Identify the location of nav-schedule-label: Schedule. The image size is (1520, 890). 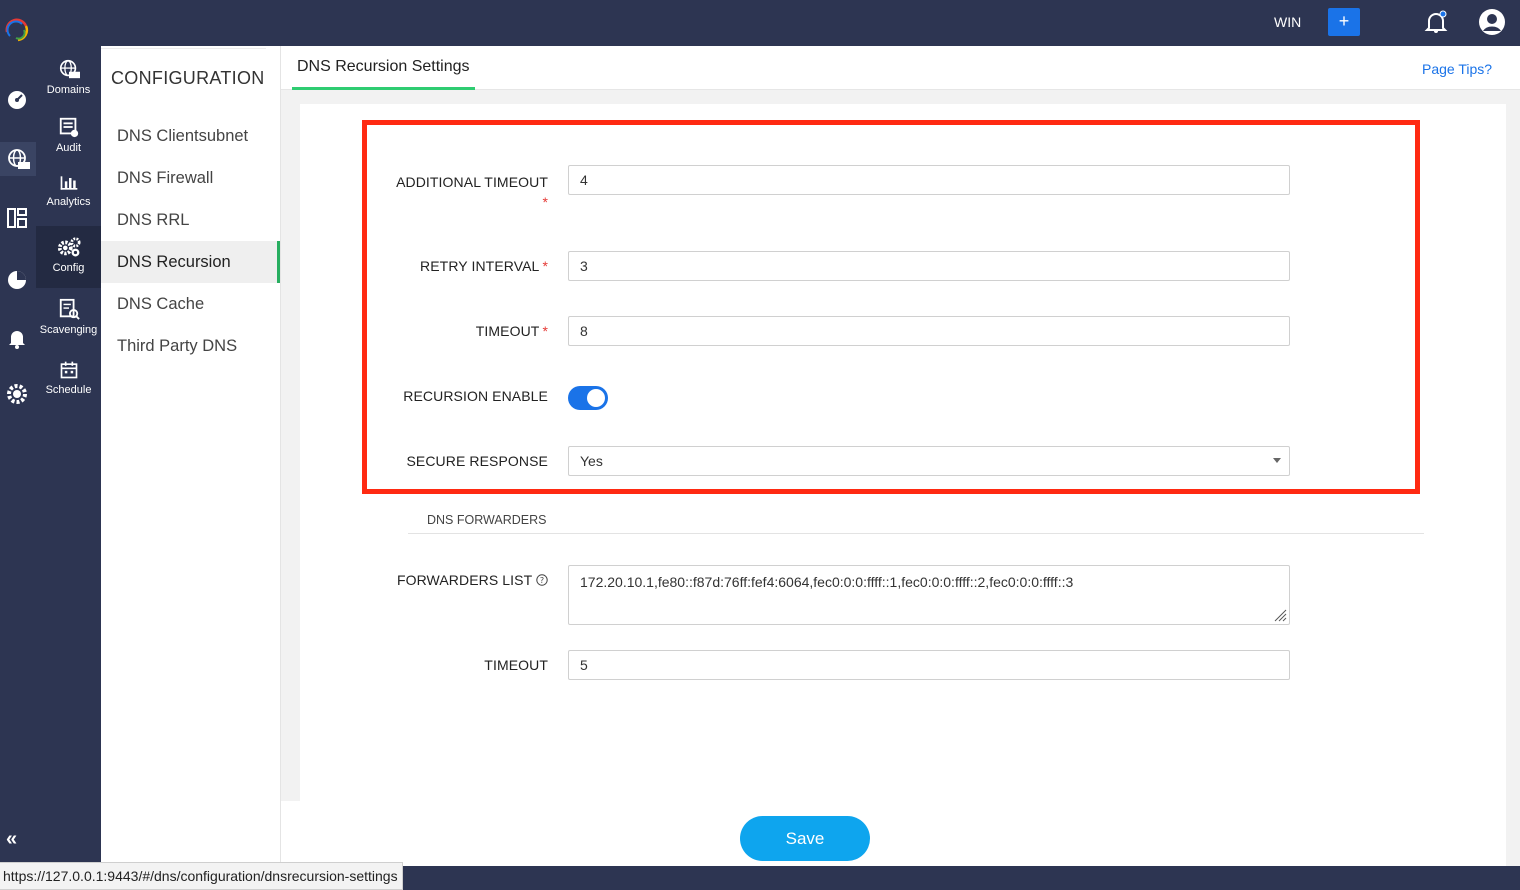
(68, 390).